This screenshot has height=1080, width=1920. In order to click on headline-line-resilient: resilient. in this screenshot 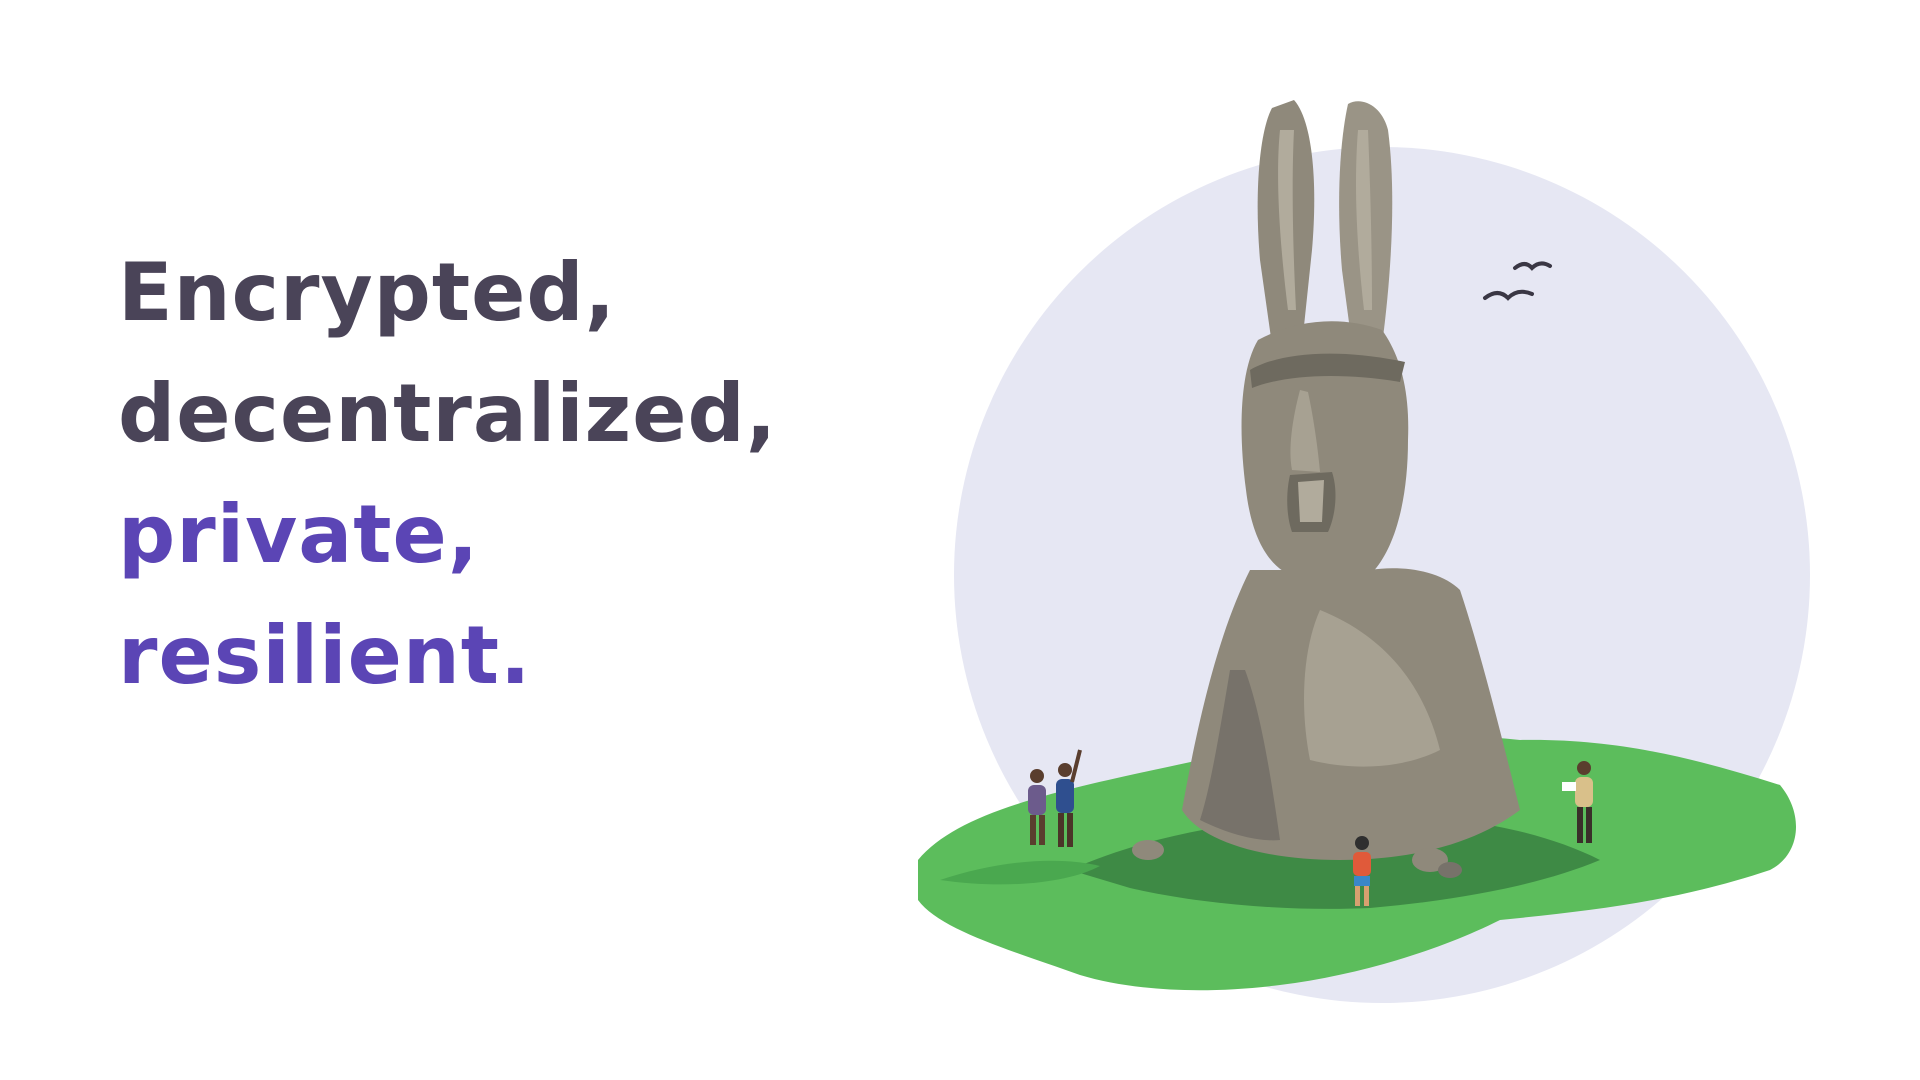, I will do `click(325, 655)`.